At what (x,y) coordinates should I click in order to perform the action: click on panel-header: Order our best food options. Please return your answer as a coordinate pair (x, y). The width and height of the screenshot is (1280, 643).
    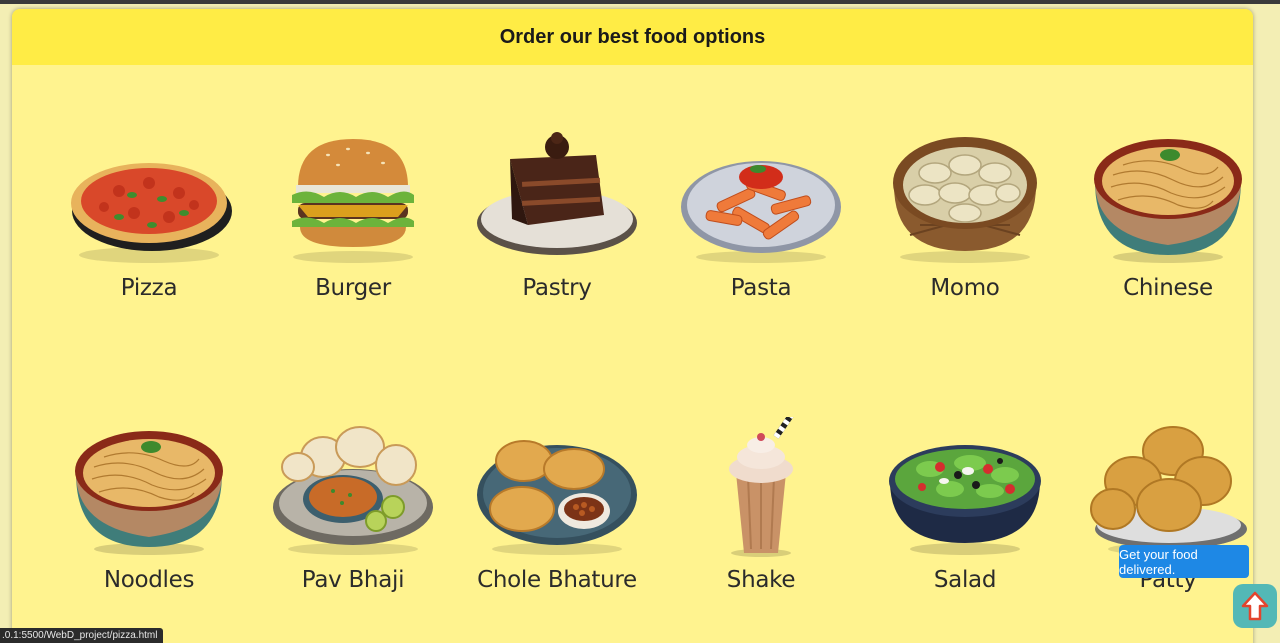
    Looking at the image, I should click on (632, 37).